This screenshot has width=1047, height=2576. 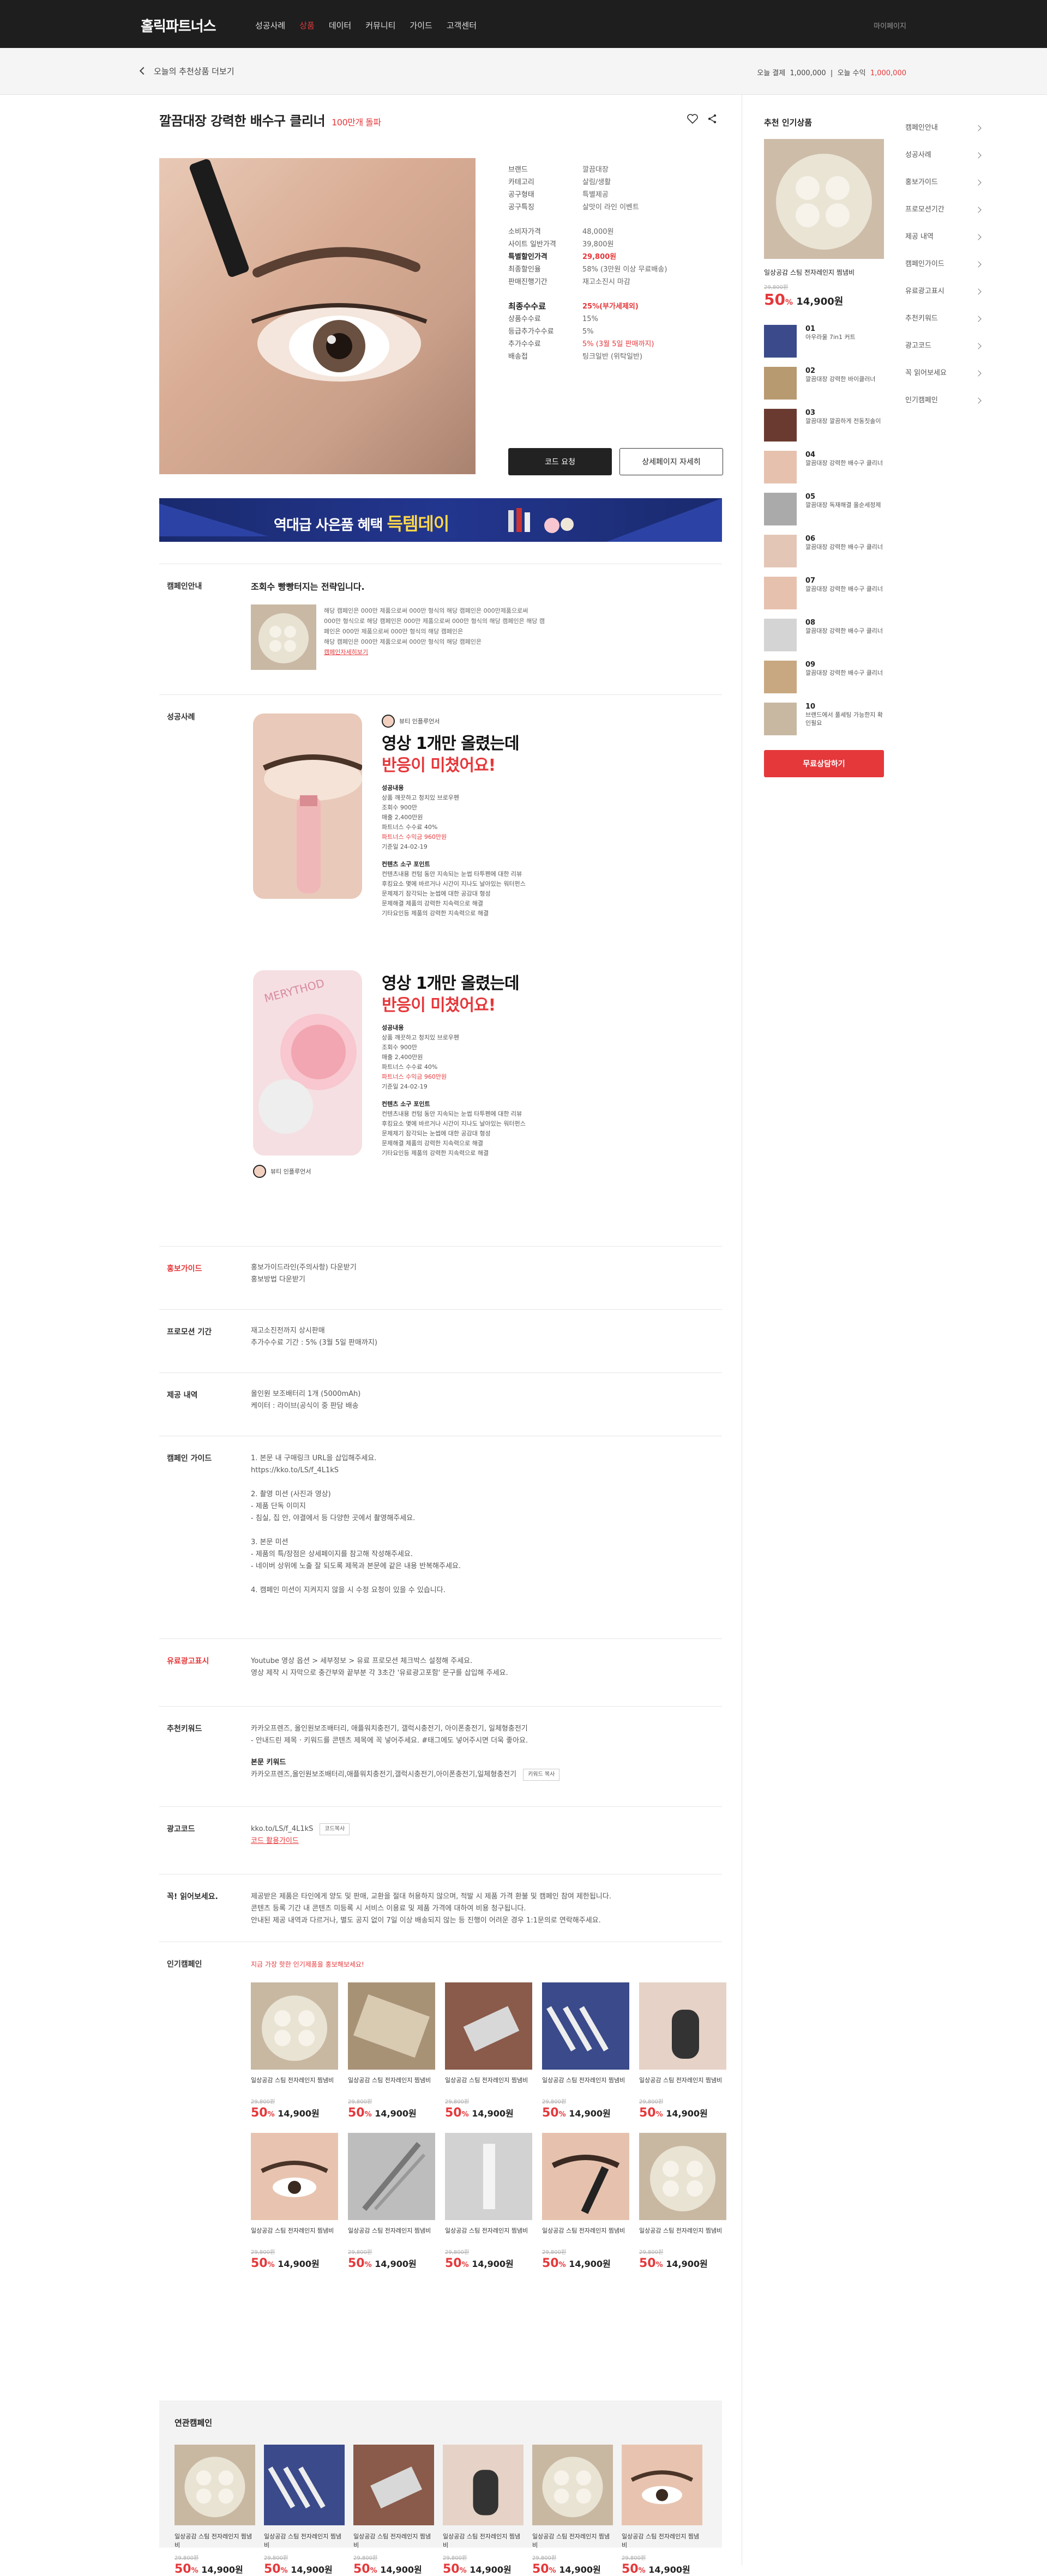 I want to click on side-menu-item: 프로모션기간, so click(x=948, y=209).